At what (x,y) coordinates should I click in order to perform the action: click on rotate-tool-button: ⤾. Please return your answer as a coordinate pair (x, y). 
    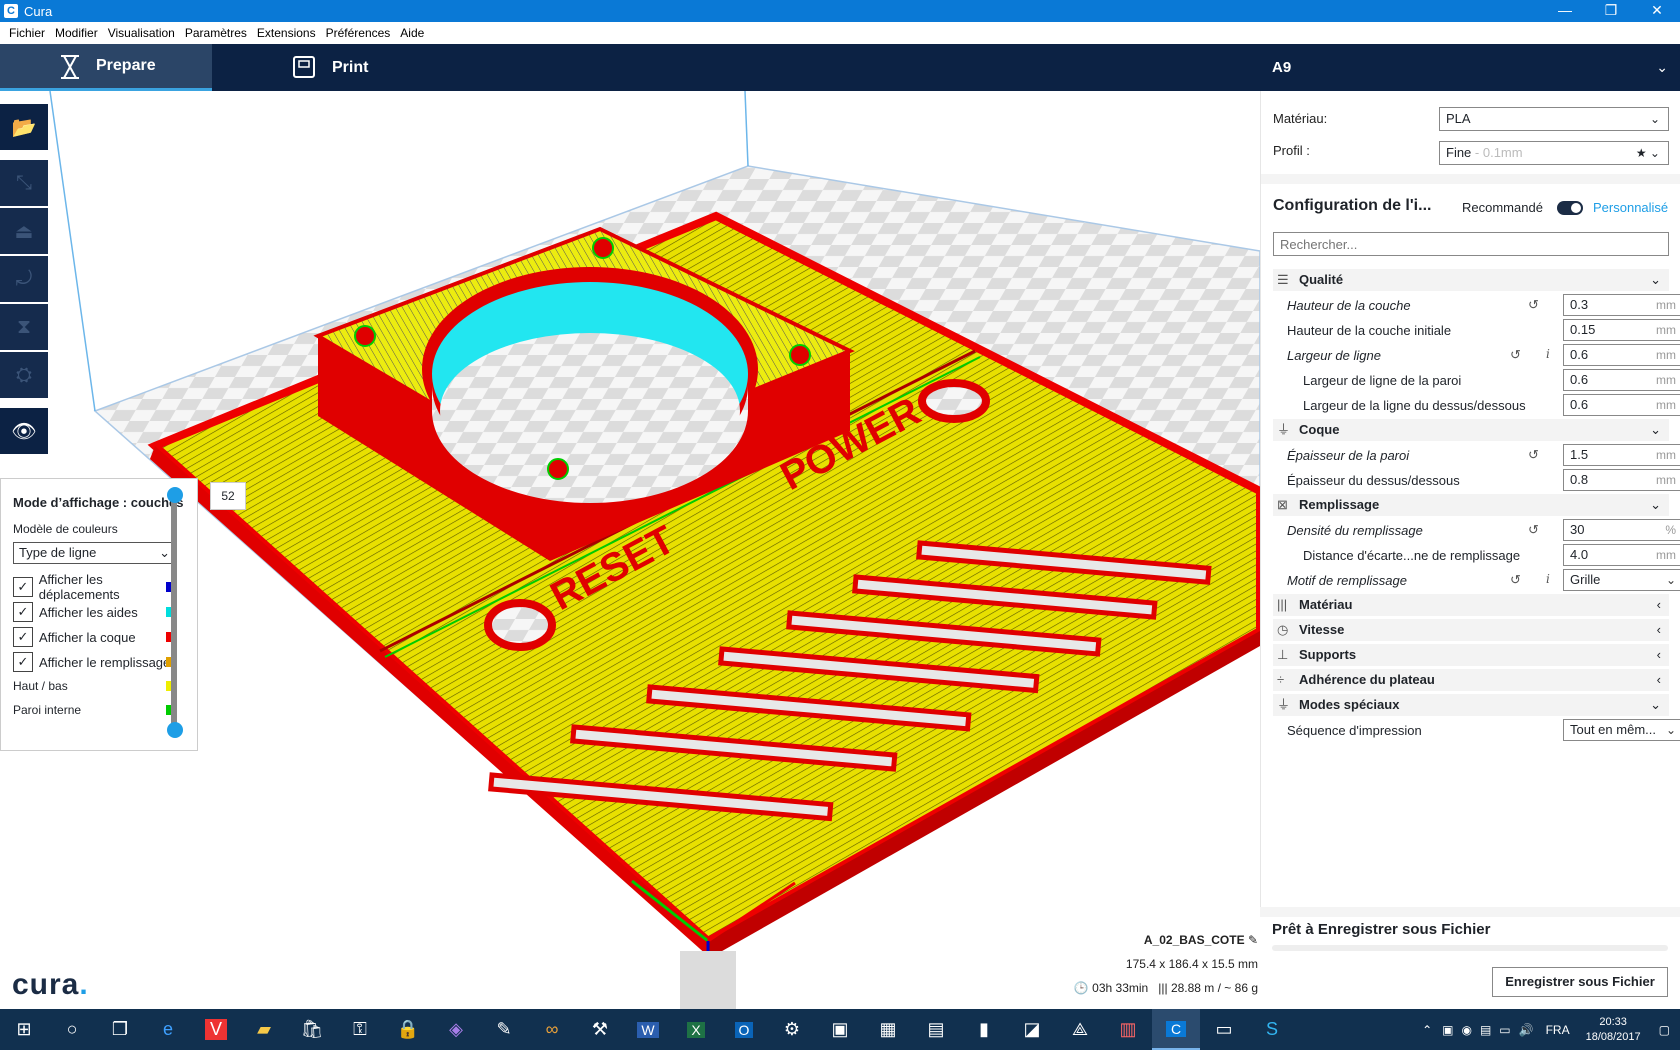
    Looking at the image, I should click on (24, 279).